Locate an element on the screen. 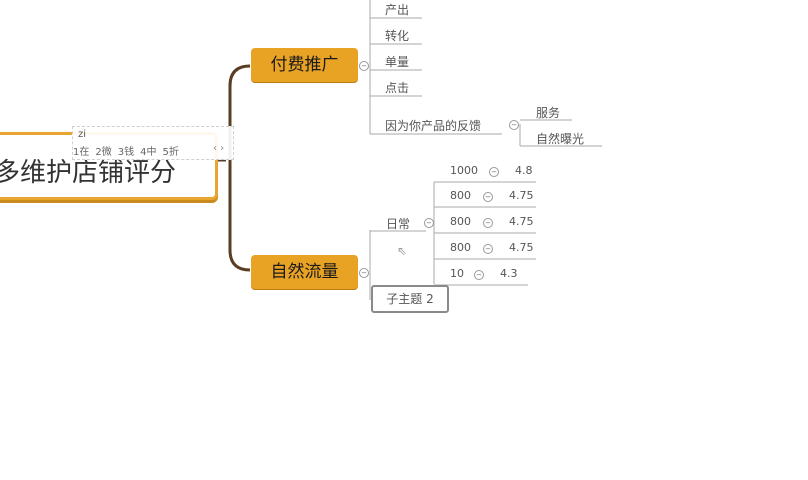 This screenshot has height=480, width=808. ime-candidate-bar: zi 1在 2微 3钱 4中 5折 ‹ › is located at coordinates (153, 143).